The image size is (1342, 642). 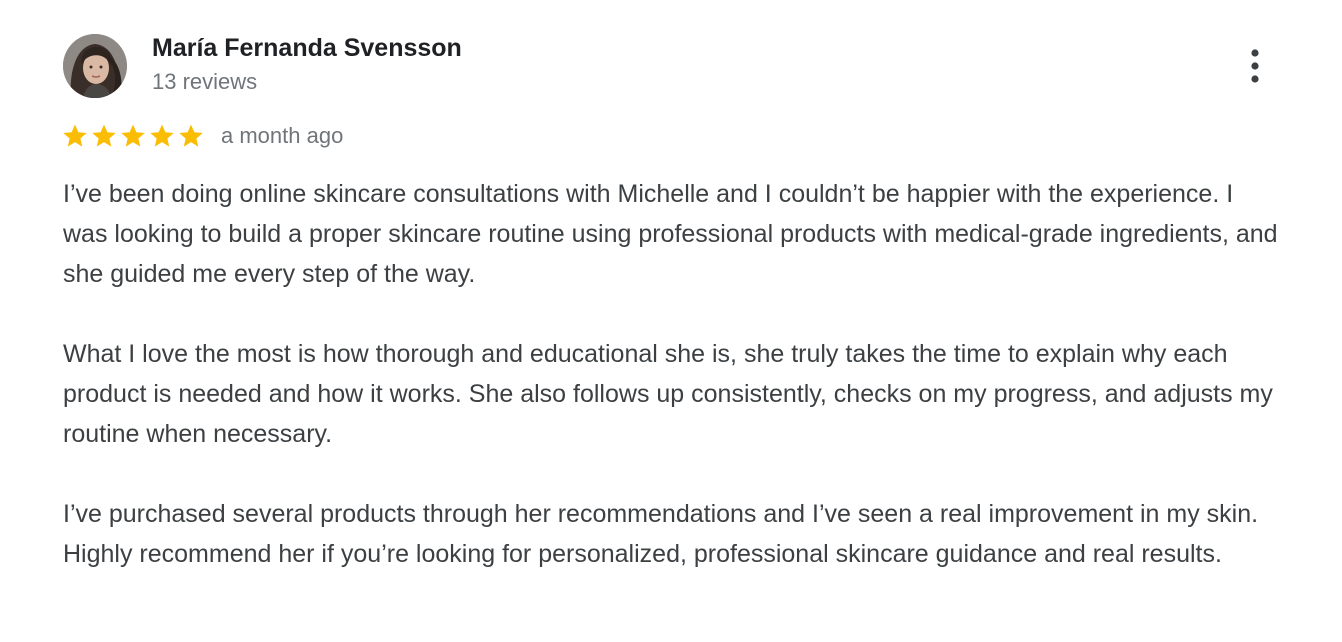 I want to click on avatar, so click(x=95, y=66).